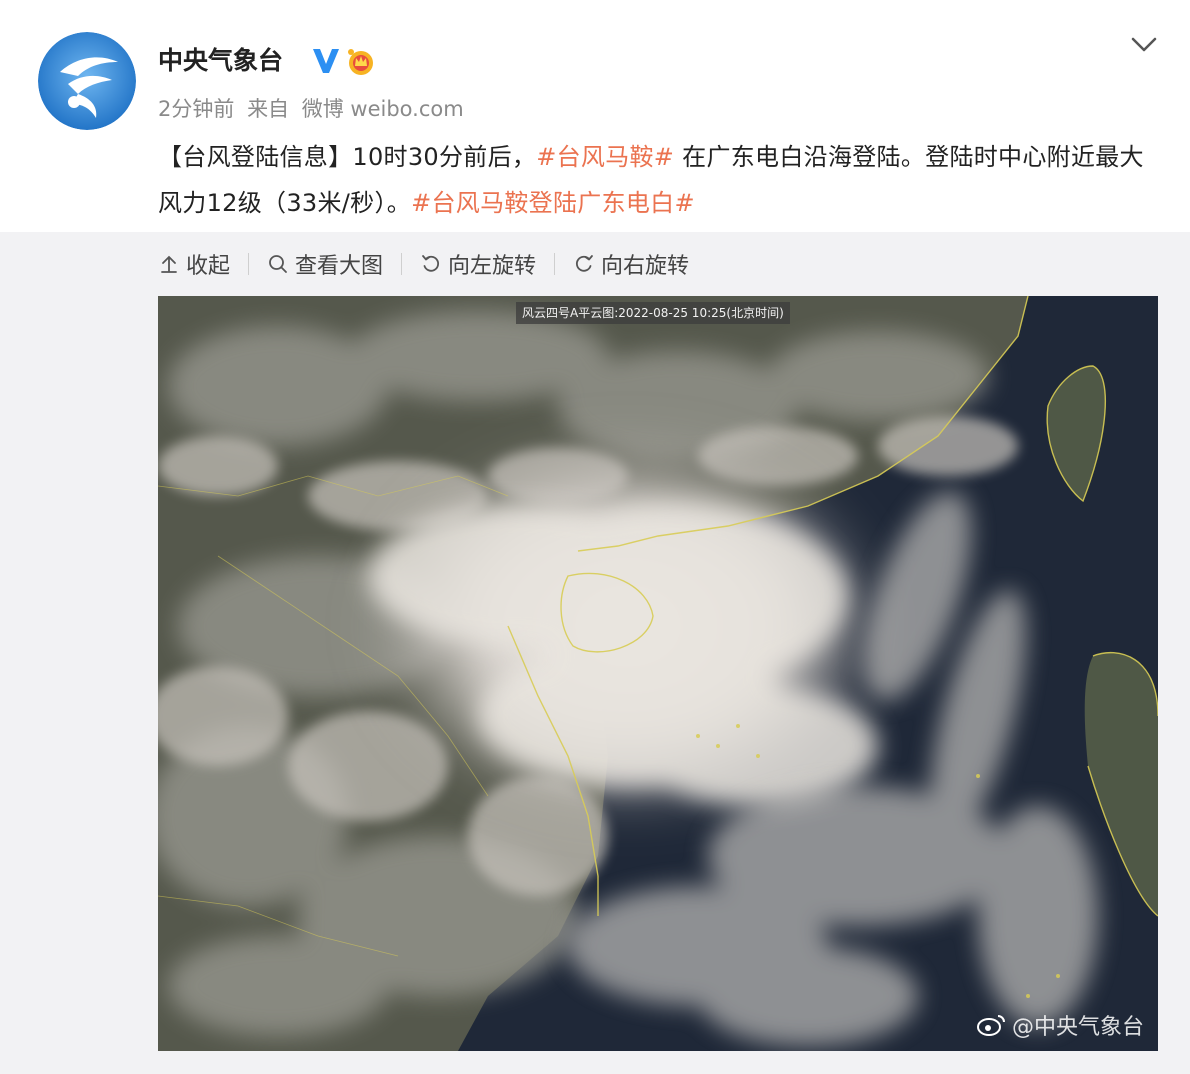 The height and width of the screenshot is (1074, 1190). Describe the element at coordinates (584, 263) in the screenshot. I see `rotate-right-icon` at that location.